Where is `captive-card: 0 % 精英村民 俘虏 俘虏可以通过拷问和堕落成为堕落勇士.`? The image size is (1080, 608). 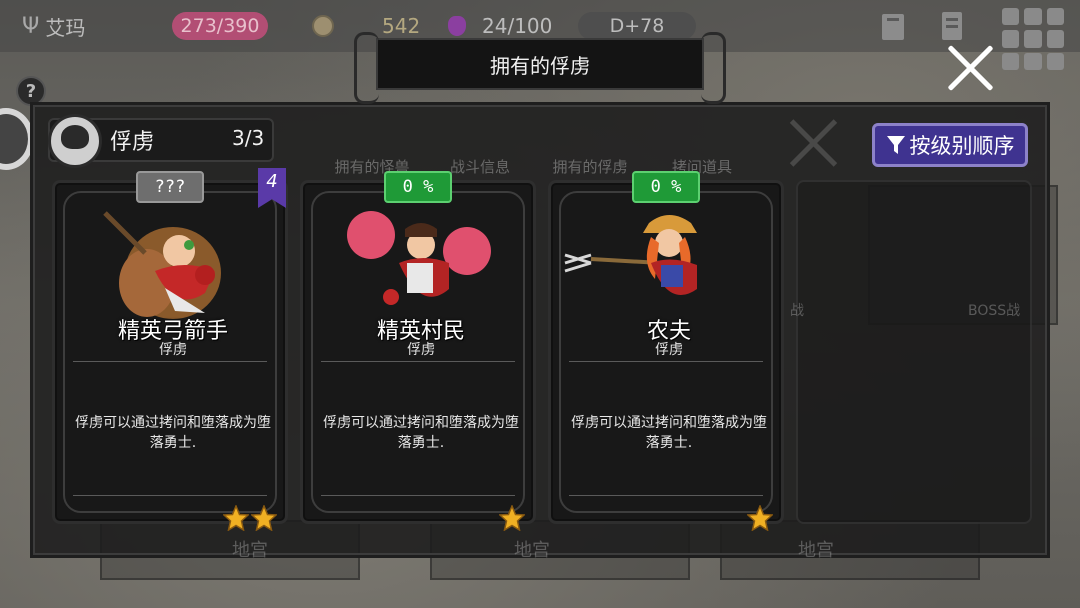
captive-card: 0 % 精英村民 俘虏 俘虏可以通过拷问和堕落成为堕落勇士. is located at coordinates (418, 351).